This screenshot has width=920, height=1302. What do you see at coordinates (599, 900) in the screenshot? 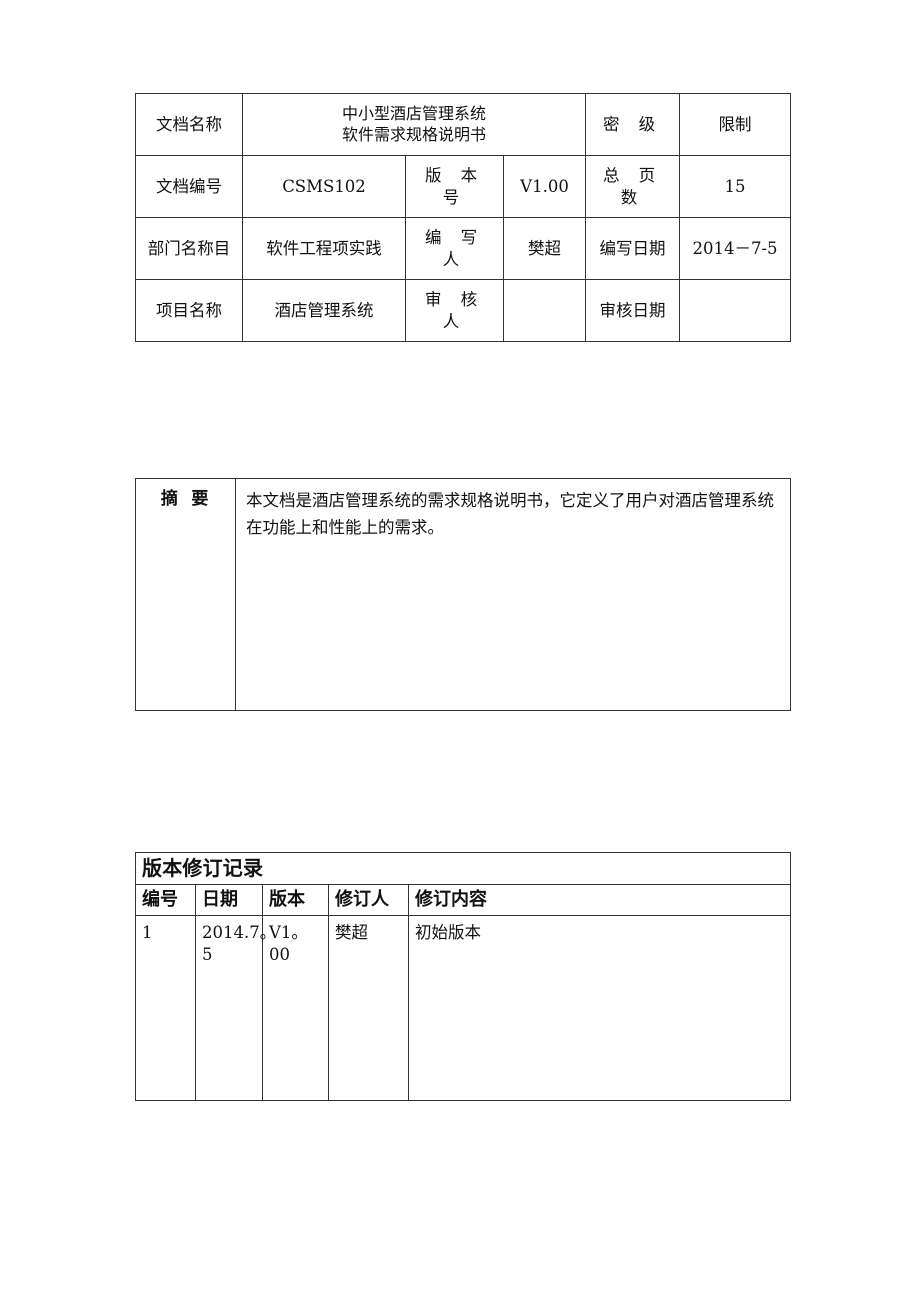
I see `revision-header-content: 修订内容` at bounding box center [599, 900].